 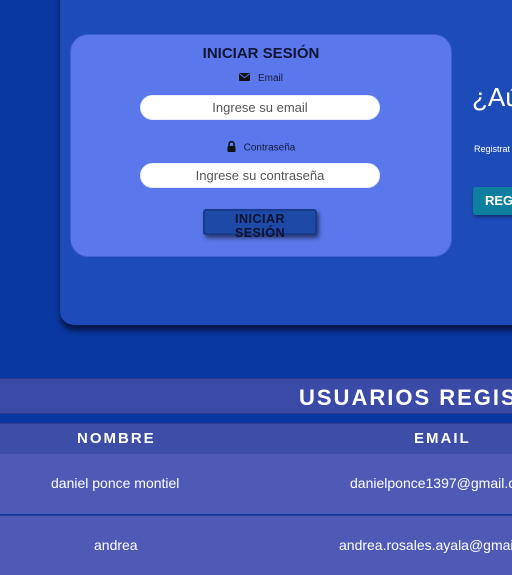 What do you see at coordinates (492, 97) in the screenshot?
I see `register-heading: ¿Aú` at bounding box center [492, 97].